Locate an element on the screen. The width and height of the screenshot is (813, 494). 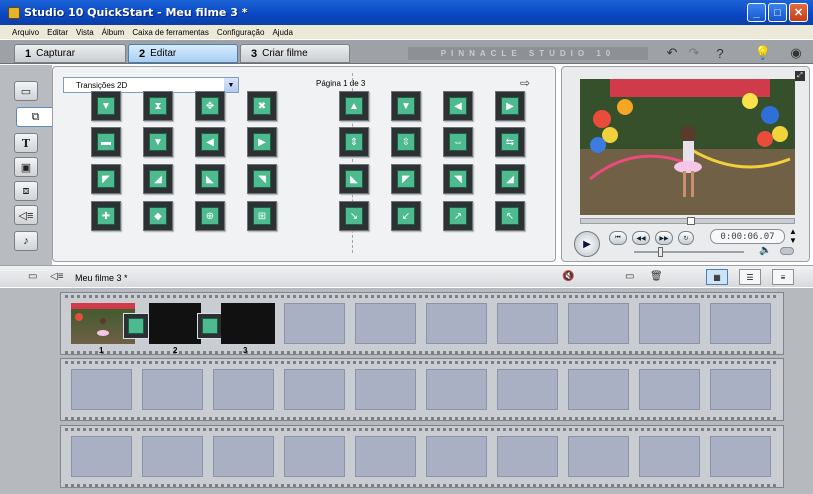
transition-tile: ◆ is located at coordinates (158, 216).